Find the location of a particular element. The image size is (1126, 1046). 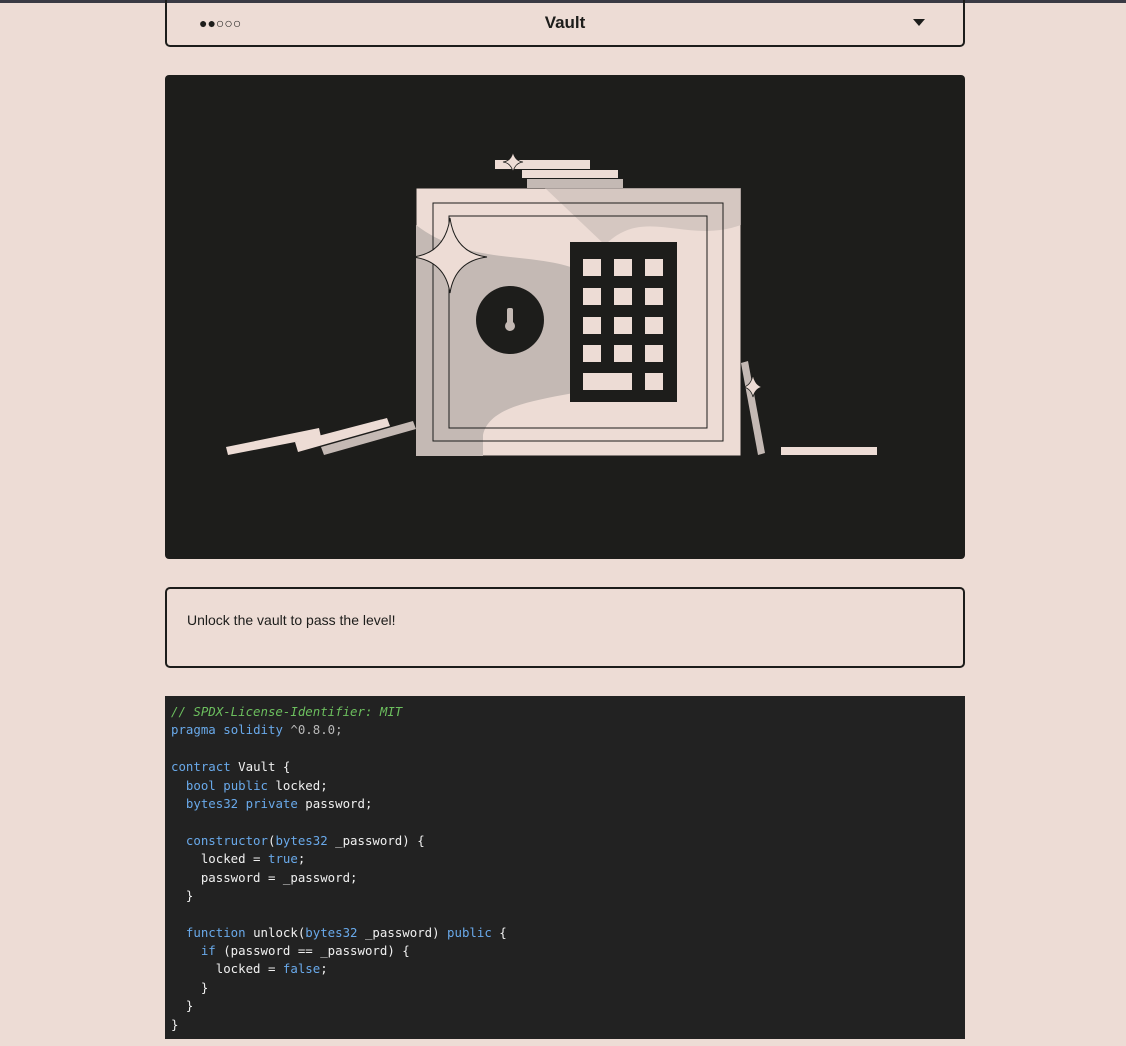

code-line: locked = true; is located at coordinates (565, 859).